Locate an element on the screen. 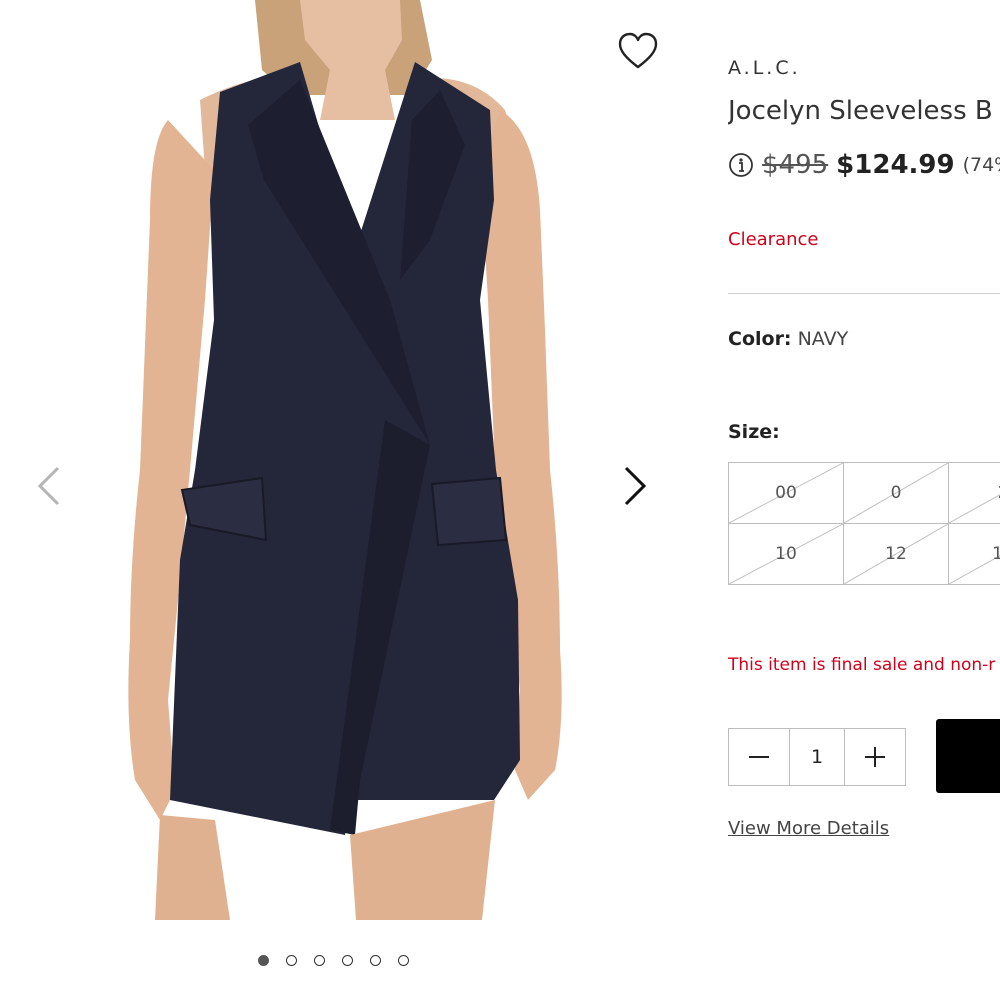 Image resolution: width=1000 pixels, height=1000 pixels. size-option-label: 00 is located at coordinates (786, 493).